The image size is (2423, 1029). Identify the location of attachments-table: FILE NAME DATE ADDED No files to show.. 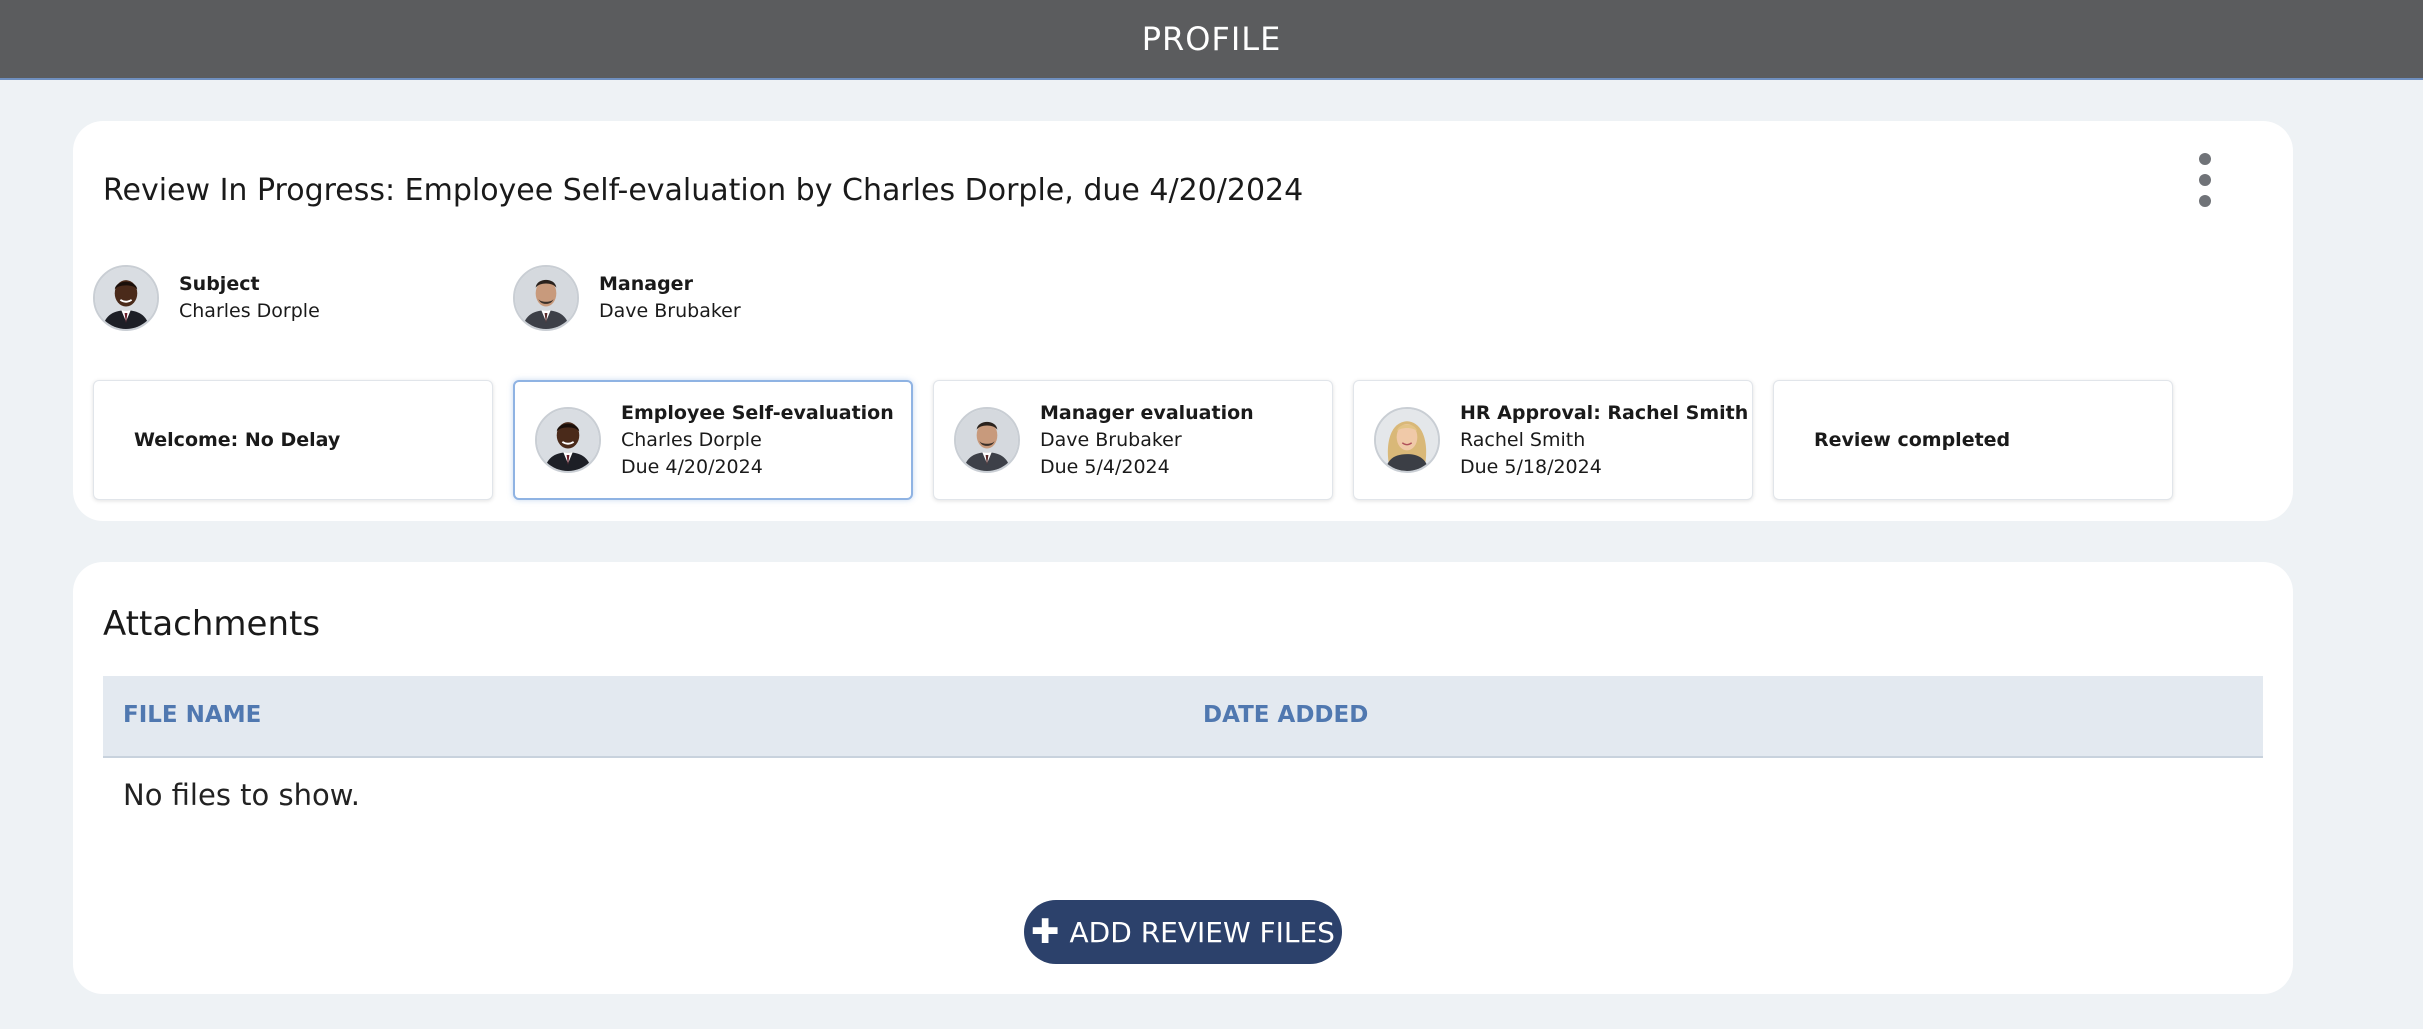
(1183, 757).